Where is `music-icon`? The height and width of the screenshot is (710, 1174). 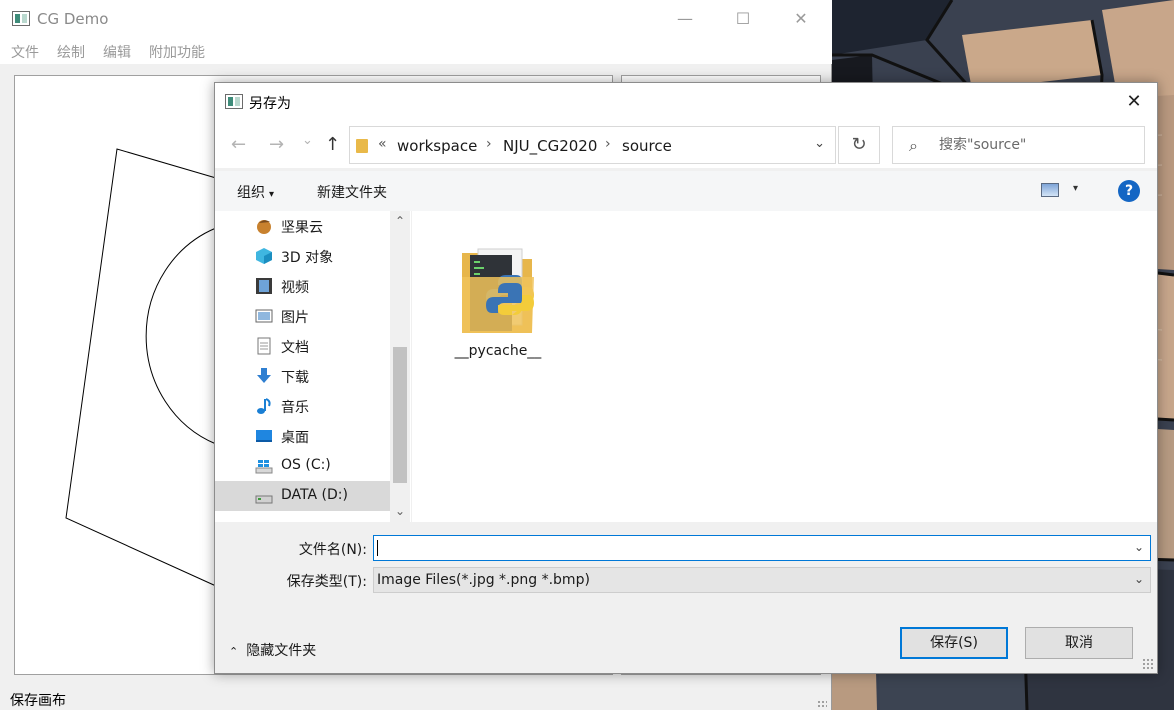 music-icon is located at coordinates (264, 406).